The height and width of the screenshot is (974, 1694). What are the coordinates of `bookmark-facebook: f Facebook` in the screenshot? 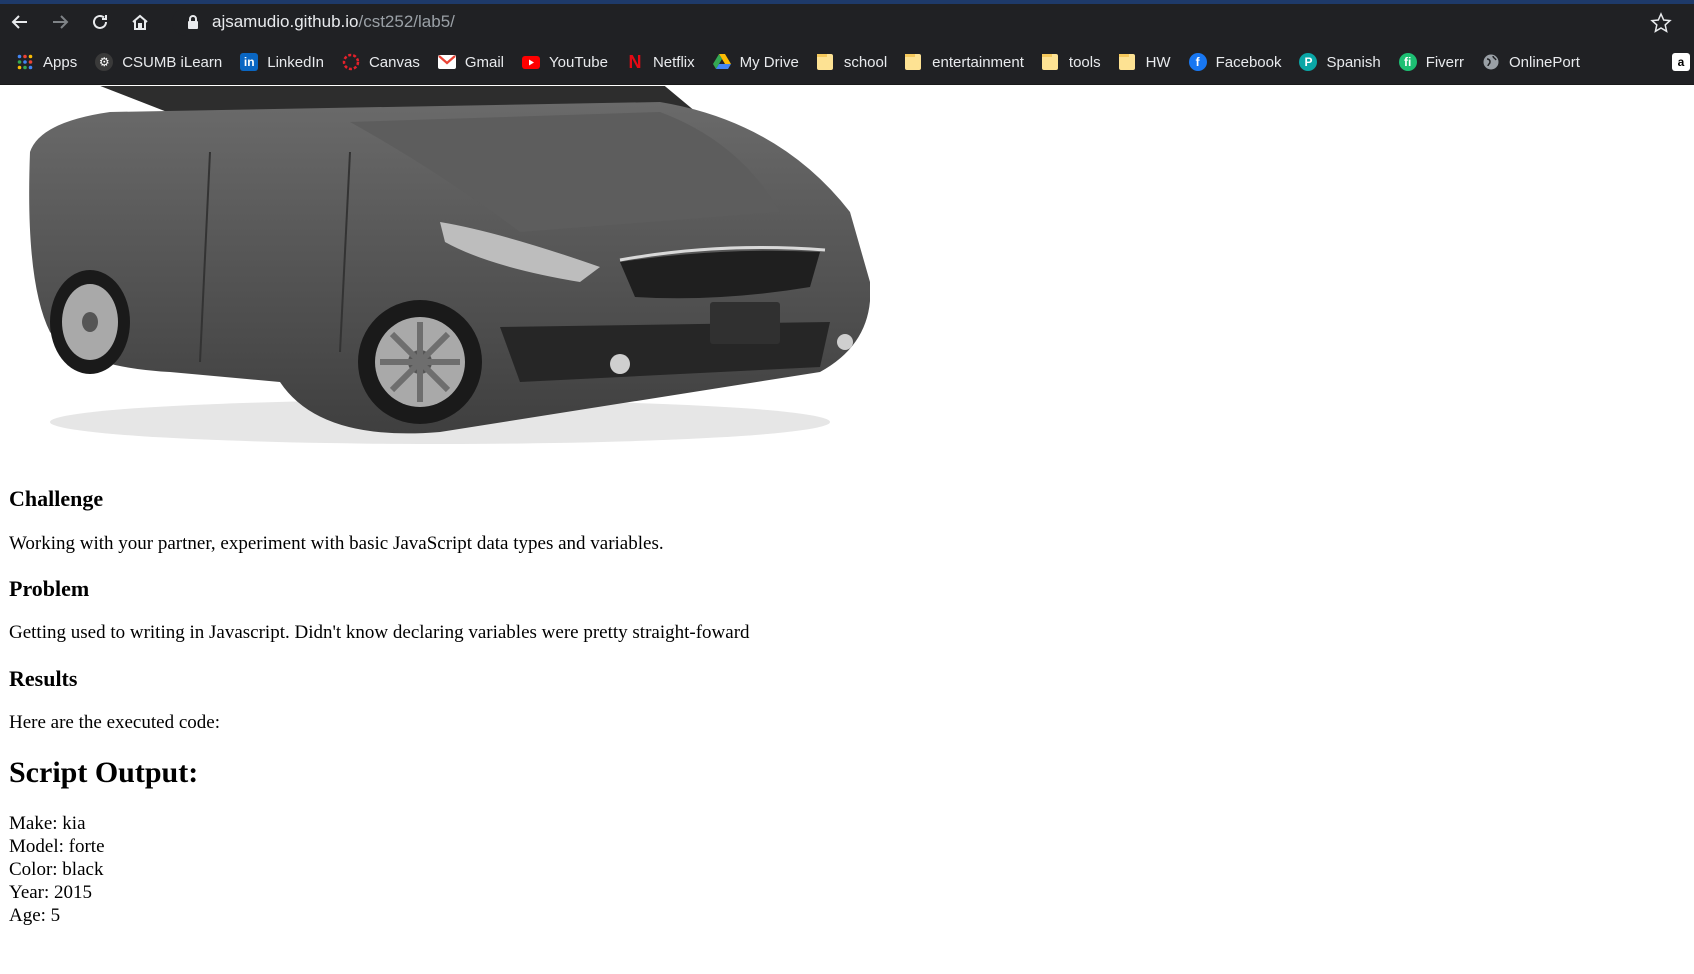 It's located at (1235, 62).